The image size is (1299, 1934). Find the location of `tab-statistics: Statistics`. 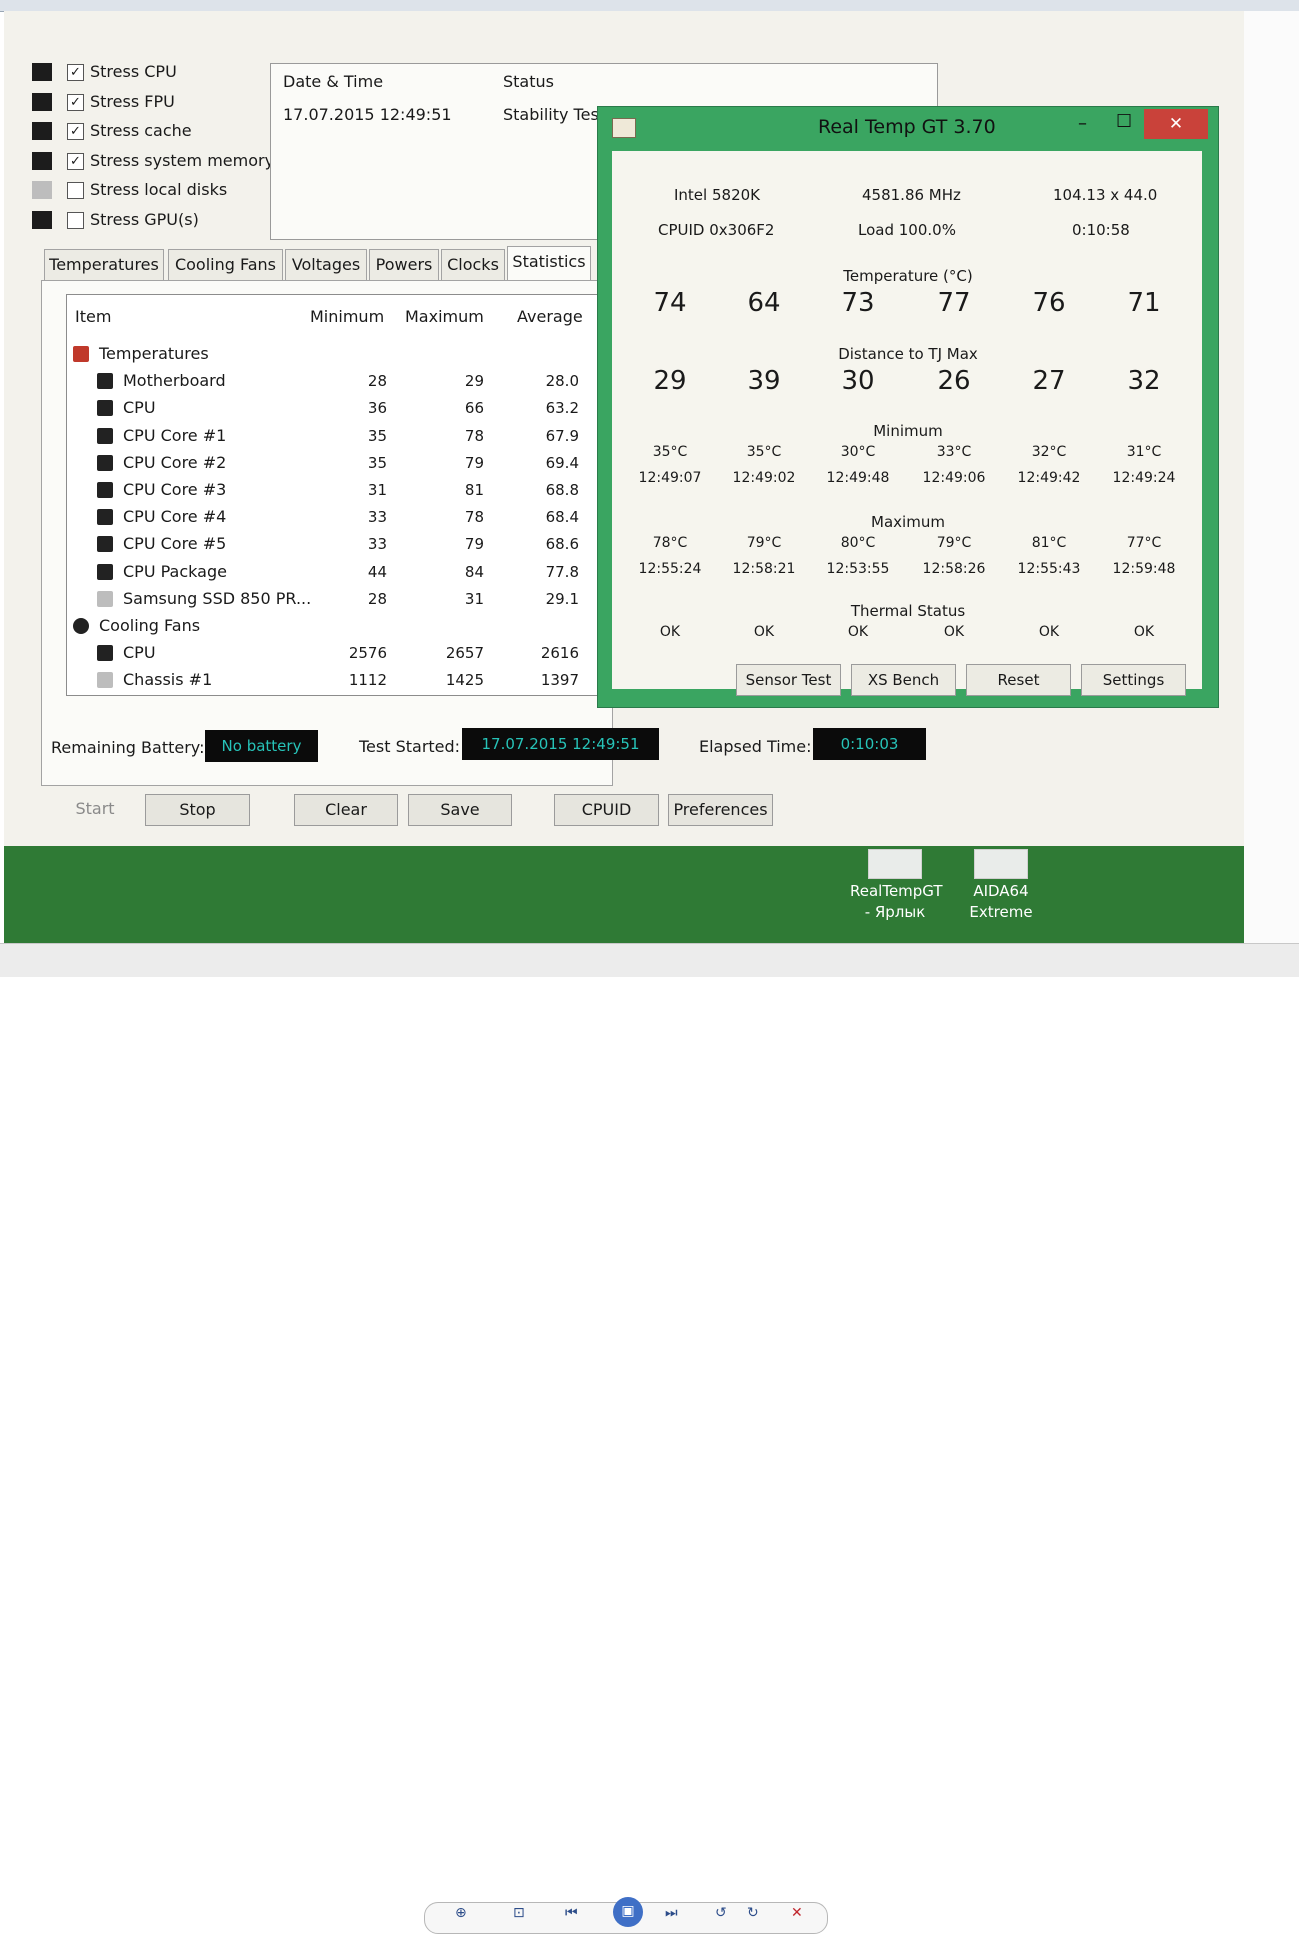

tab-statistics: Statistics is located at coordinates (549, 264).